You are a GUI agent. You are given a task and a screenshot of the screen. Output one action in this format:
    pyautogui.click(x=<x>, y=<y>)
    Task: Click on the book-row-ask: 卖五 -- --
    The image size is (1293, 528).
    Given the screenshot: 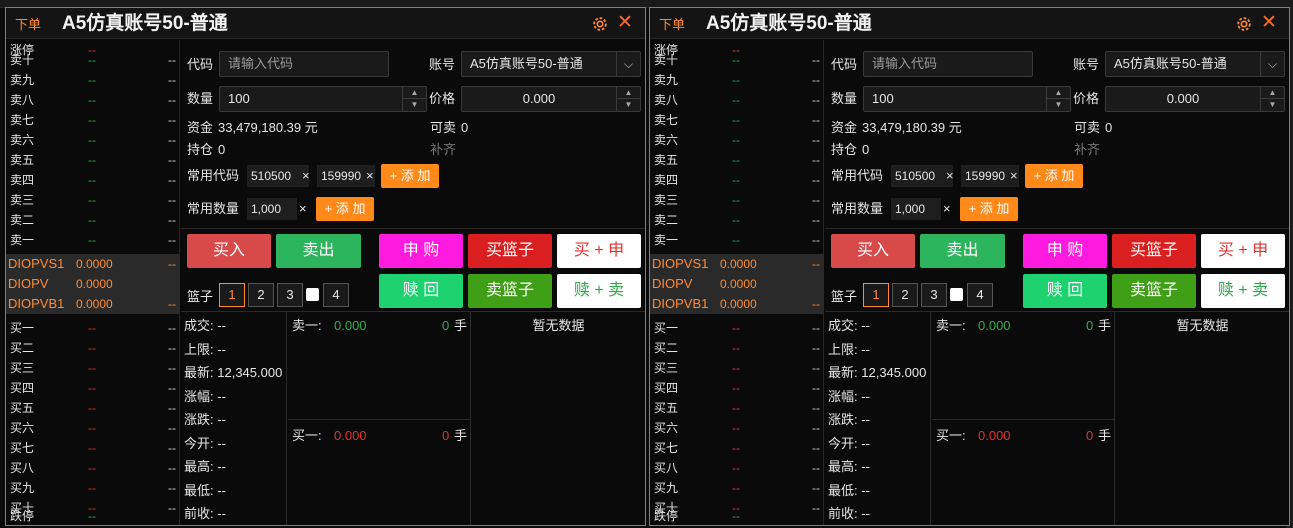 What is the action you would take?
    pyautogui.click(x=93, y=160)
    